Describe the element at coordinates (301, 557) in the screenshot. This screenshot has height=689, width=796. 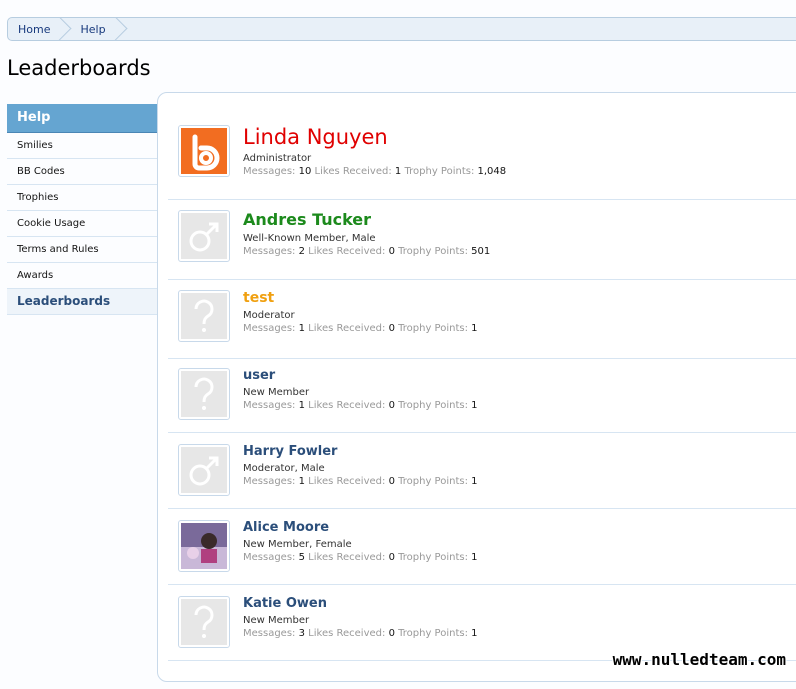
I see `messages-count: 5` at that location.